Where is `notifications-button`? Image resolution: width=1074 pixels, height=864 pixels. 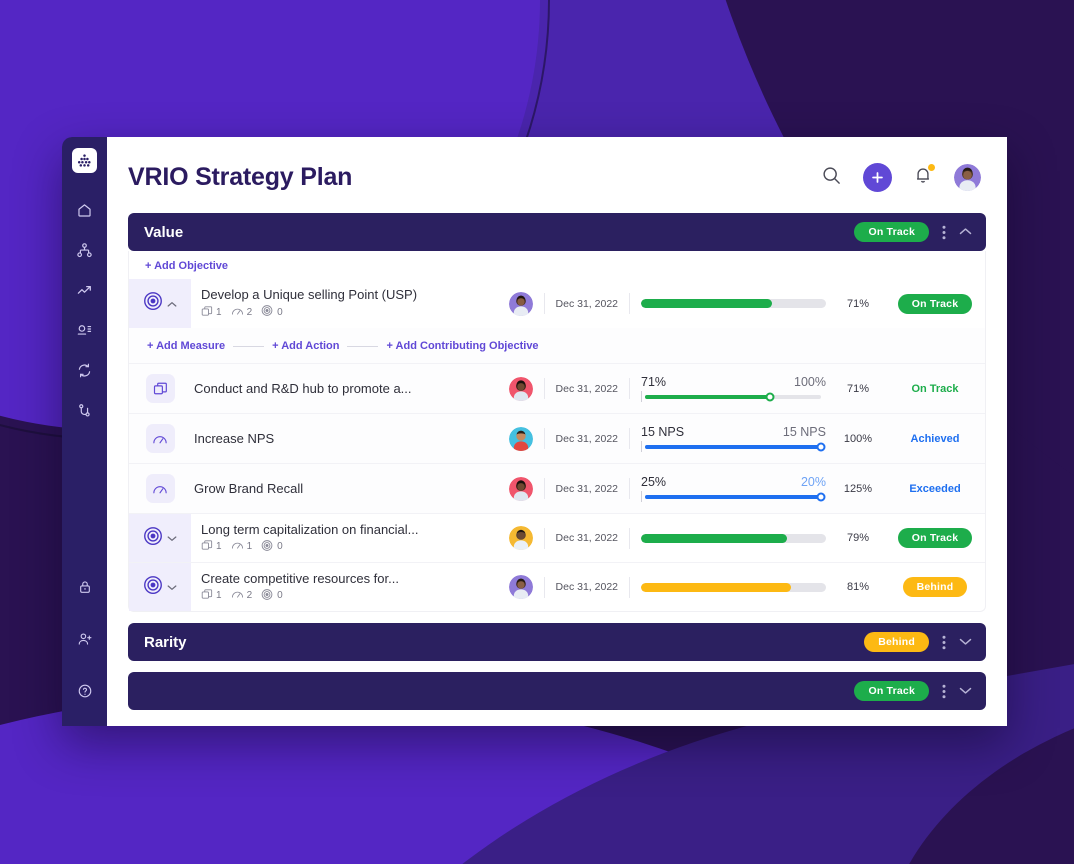
notifications-button is located at coordinates (924, 176).